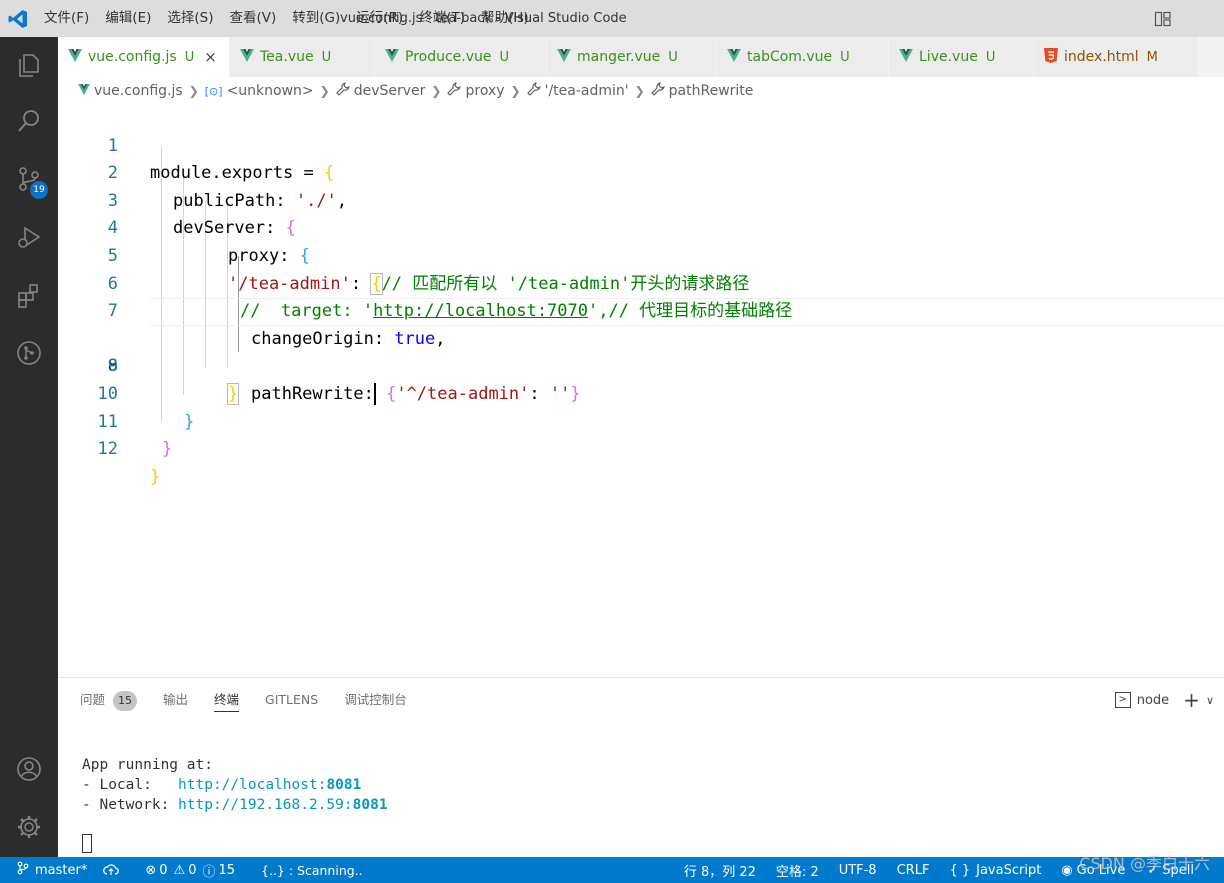  Describe the element at coordinates (130, 805) in the screenshot. I see `terminal-label: - Network:` at that location.